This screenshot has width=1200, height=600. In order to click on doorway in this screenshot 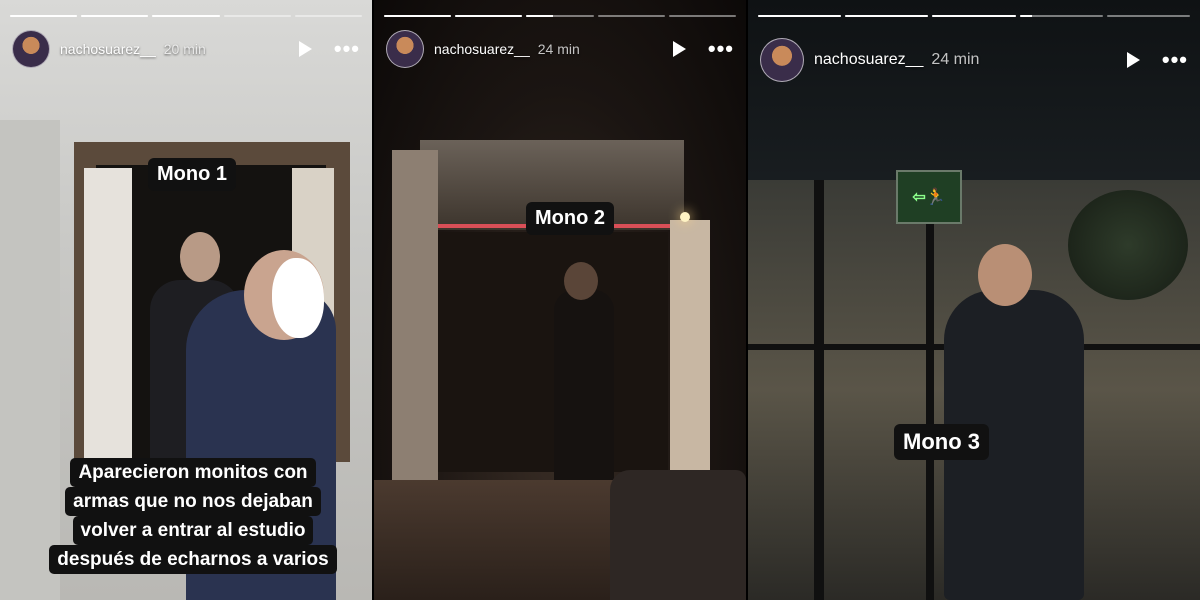, I will do `click(551, 352)`.